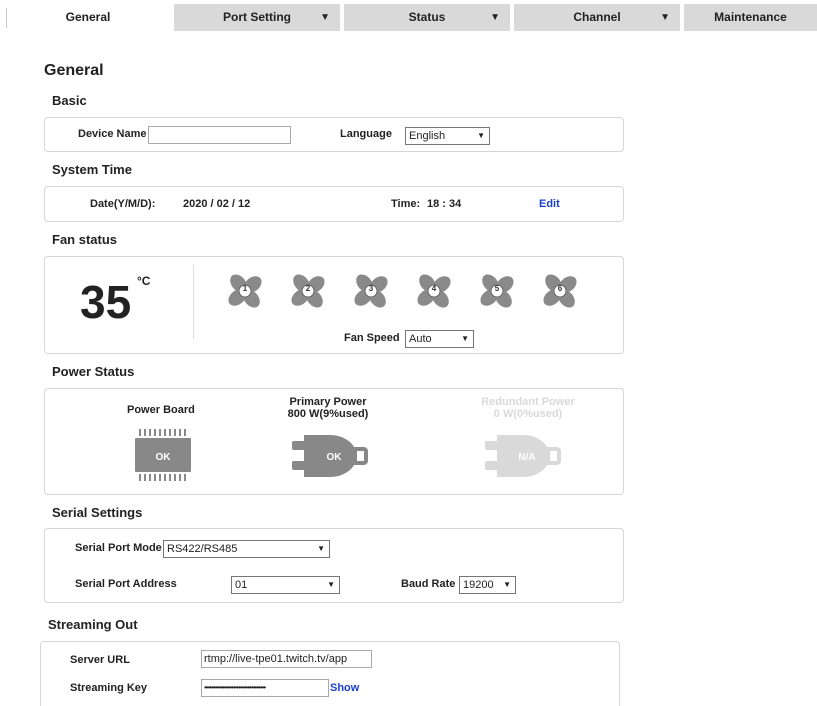  Describe the element at coordinates (560, 288) in the screenshot. I see `fan-number: 6` at that location.